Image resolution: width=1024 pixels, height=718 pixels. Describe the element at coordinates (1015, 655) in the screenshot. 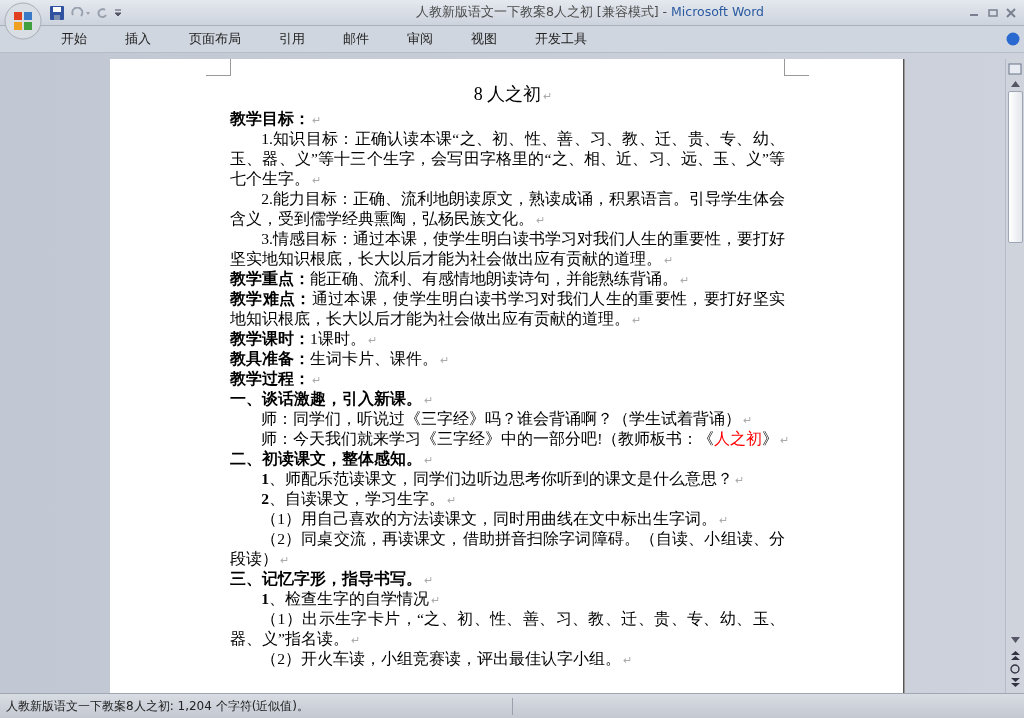

I see `previous-page-icon` at that location.